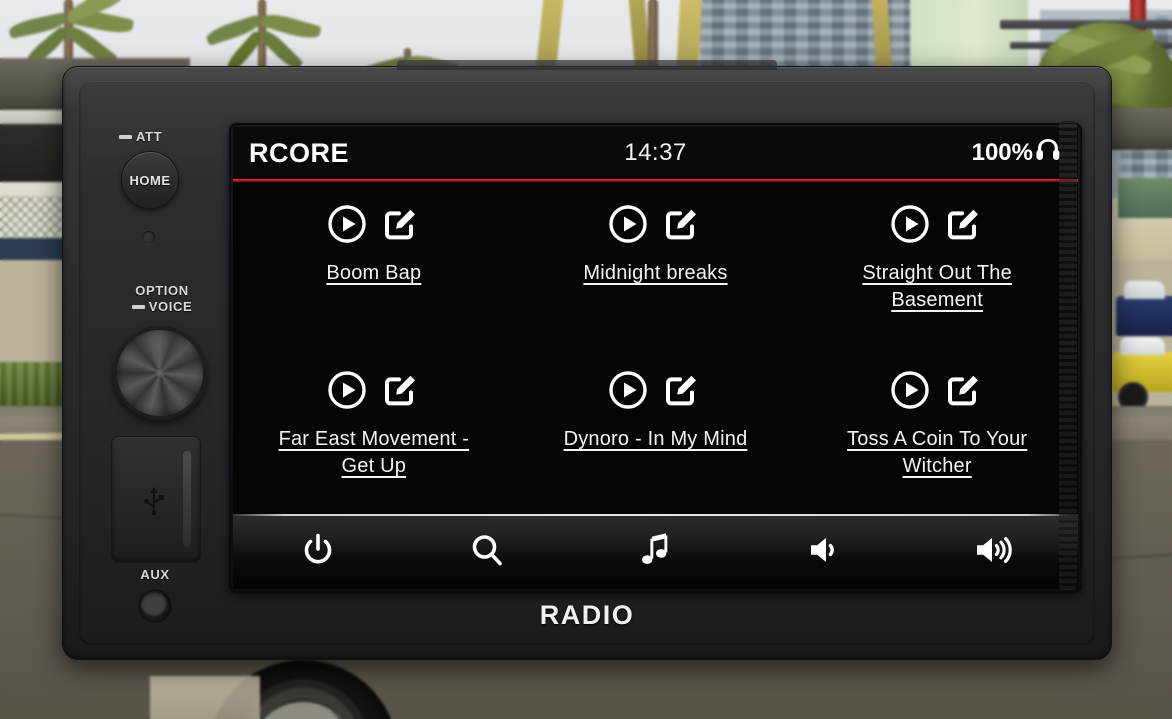  I want to click on track-item: Straight Out The Basement, so click(937, 265).